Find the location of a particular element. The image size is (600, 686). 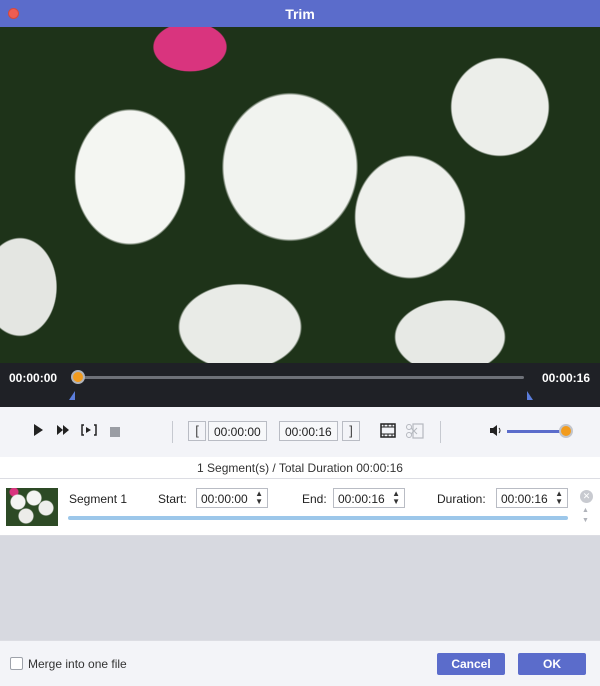

cancel-button: Cancel is located at coordinates (471, 664).